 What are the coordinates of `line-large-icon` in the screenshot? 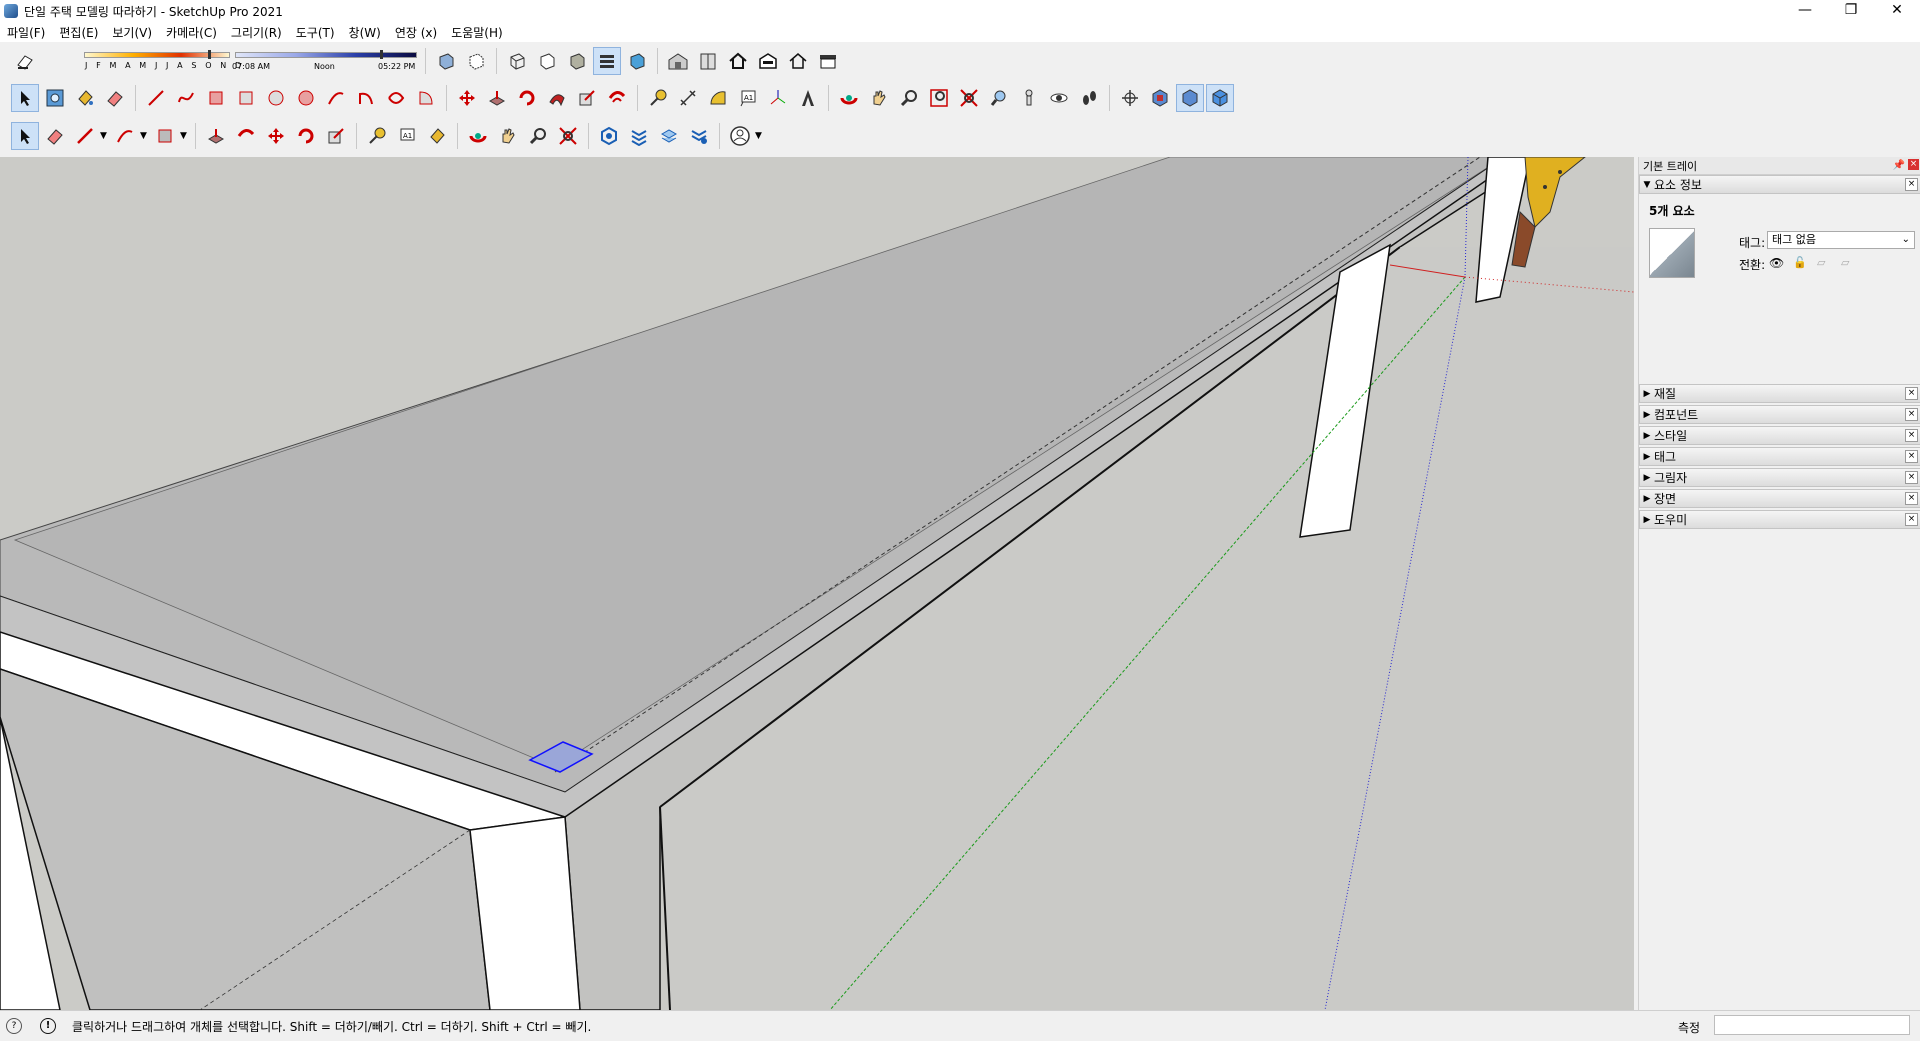 It's located at (85, 136).